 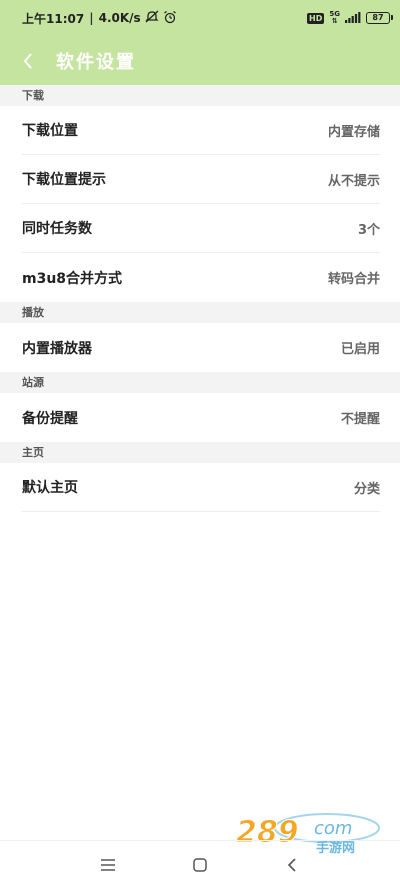 I want to click on setting-value: 从不提示, so click(x=353, y=181).